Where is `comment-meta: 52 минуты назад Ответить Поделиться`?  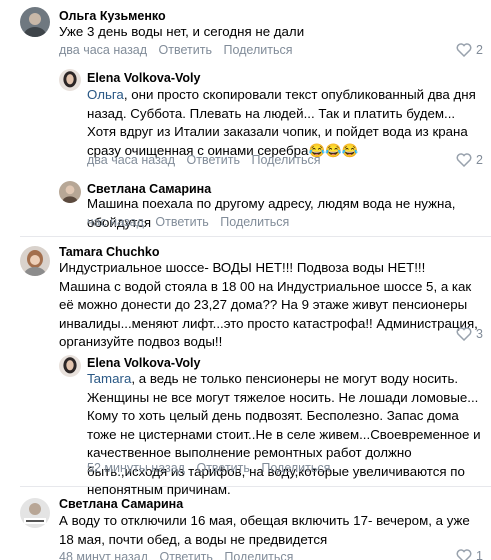
comment-meta: 52 минуты назад Ответить Поделиться is located at coordinates (212, 468).